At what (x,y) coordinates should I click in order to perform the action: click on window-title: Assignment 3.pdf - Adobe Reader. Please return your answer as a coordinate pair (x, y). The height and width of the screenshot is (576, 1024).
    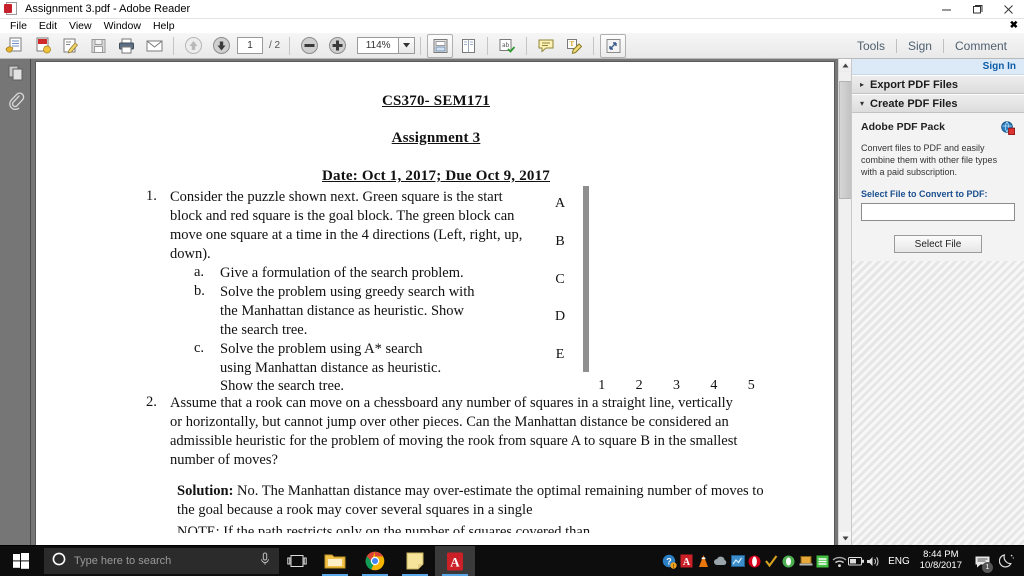
    Looking at the image, I should click on (108, 9).